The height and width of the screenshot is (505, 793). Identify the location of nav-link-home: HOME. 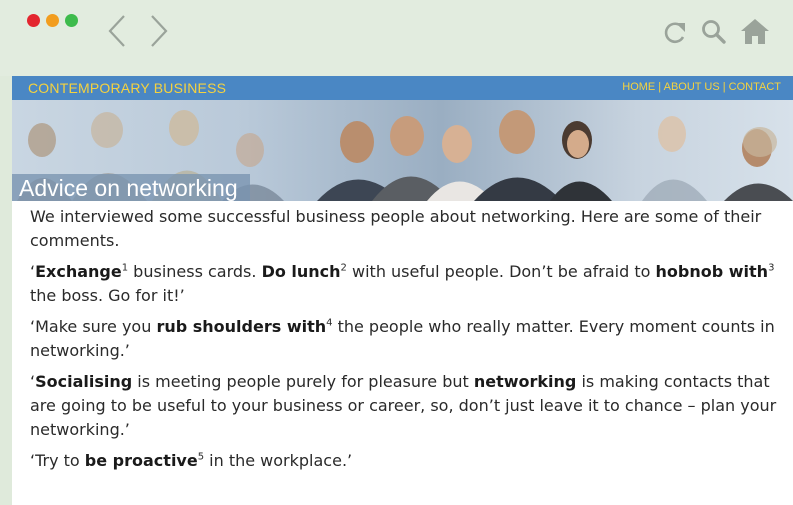
(638, 87).